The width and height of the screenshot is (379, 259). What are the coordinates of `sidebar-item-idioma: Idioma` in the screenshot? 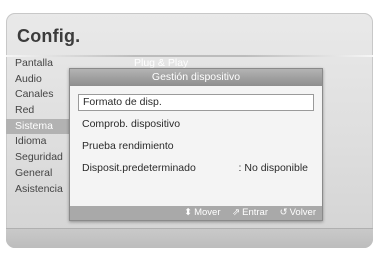 It's located at (38, 142).